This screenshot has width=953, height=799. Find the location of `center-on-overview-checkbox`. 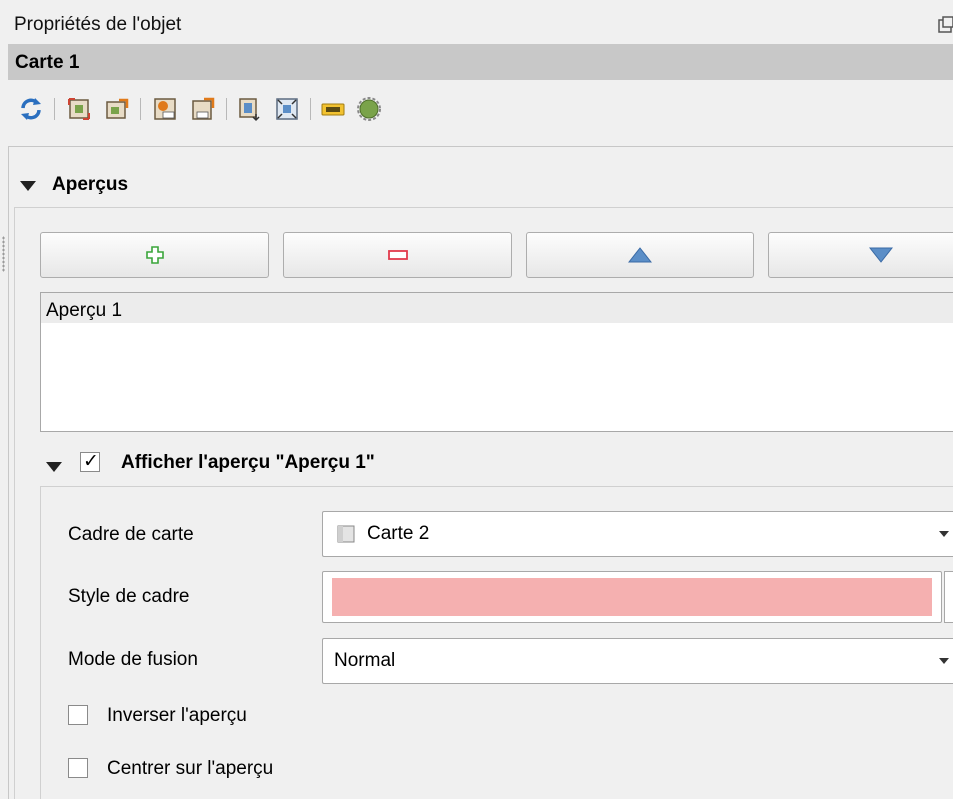

center-on-overview-checkbox is located at coordinates (78, 768).